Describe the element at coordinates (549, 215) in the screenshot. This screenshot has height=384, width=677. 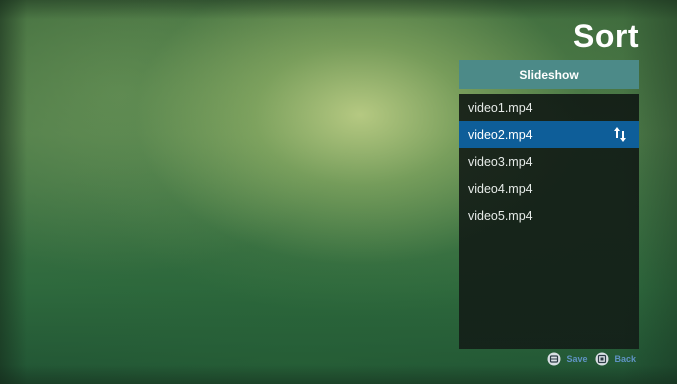
I see `list-item: video5.mp4` at that location.